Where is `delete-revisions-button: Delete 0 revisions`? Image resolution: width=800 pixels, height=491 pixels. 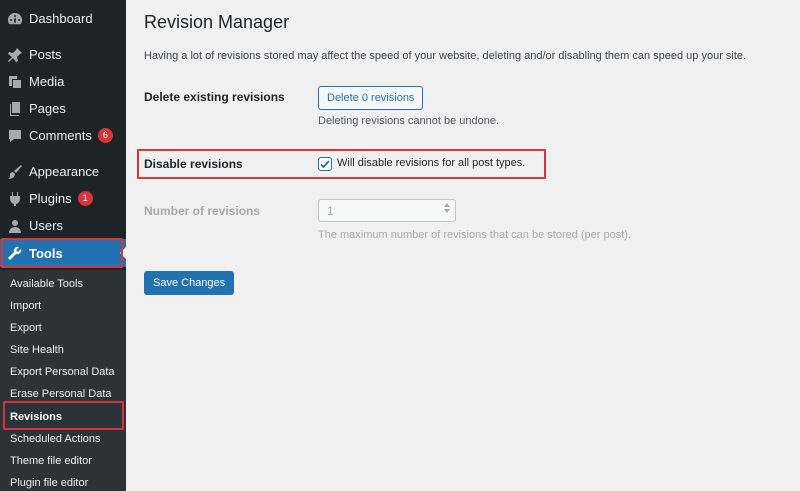
delete-revisions-button: Delete 0 revisions is located at coordinates (371, 98).